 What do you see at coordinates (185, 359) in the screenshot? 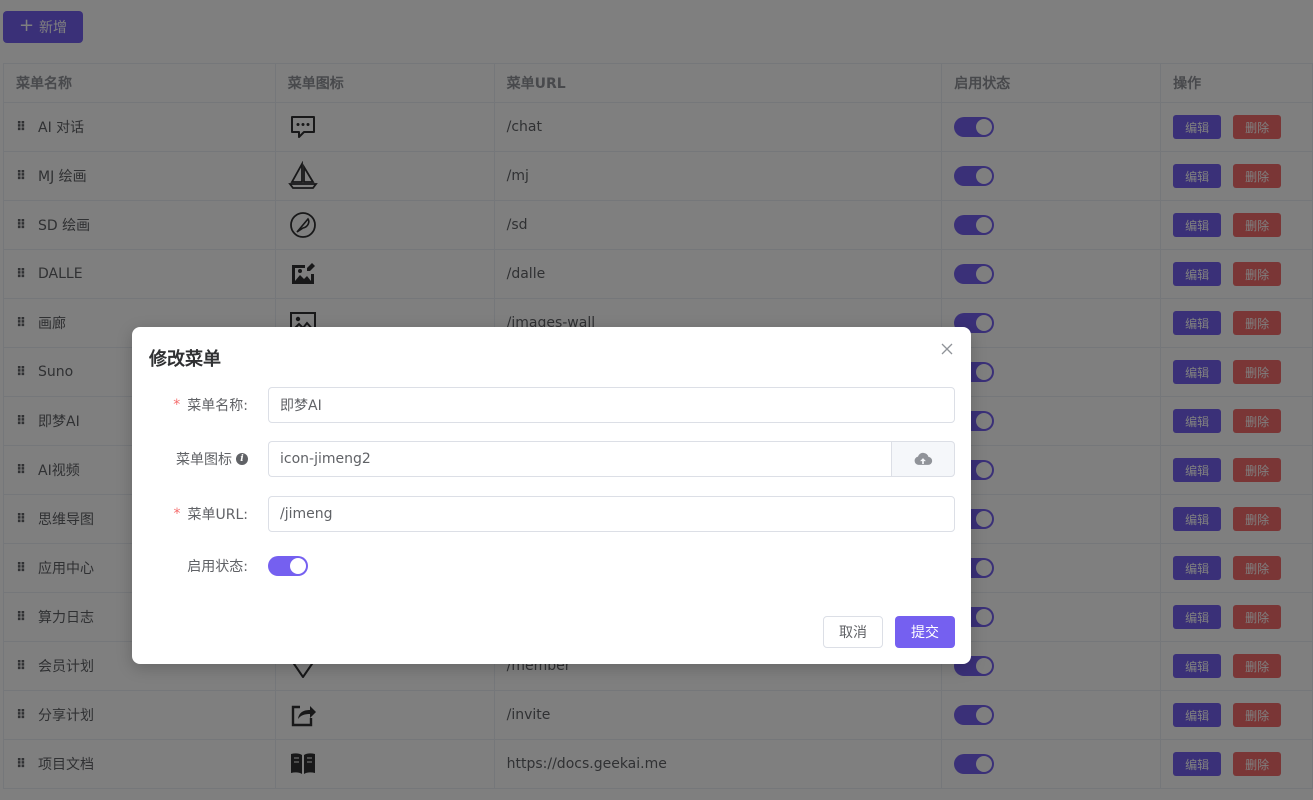
I see `dialog-title: 修改菜单` at bounding box center [185, 359].